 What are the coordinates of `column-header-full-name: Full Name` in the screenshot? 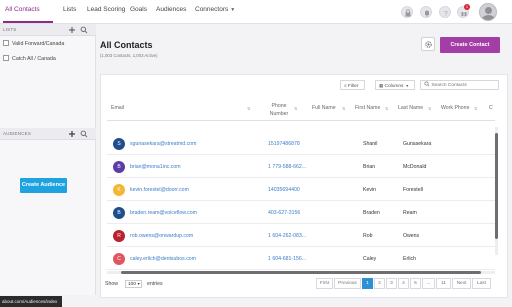 It's located at (324, 108).